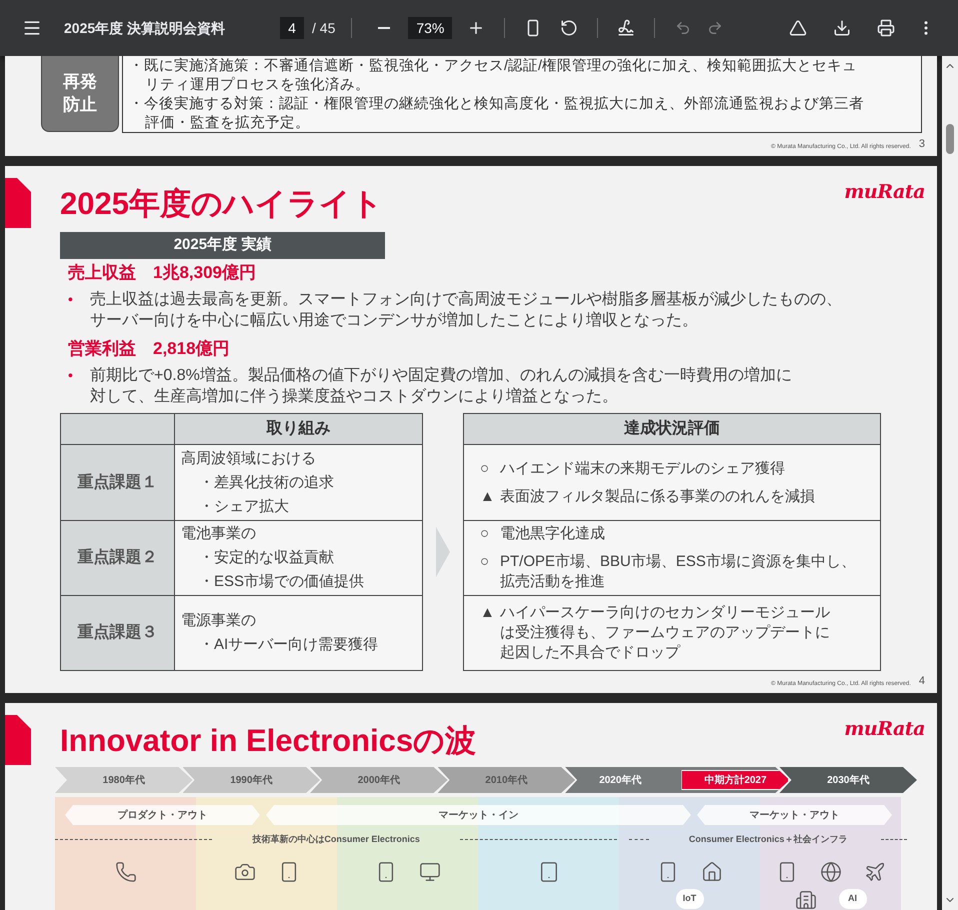 This screenshot has width=958, height=910. I want to click on document-title: 2025年度 決算説明会資料, so click(145, 28).